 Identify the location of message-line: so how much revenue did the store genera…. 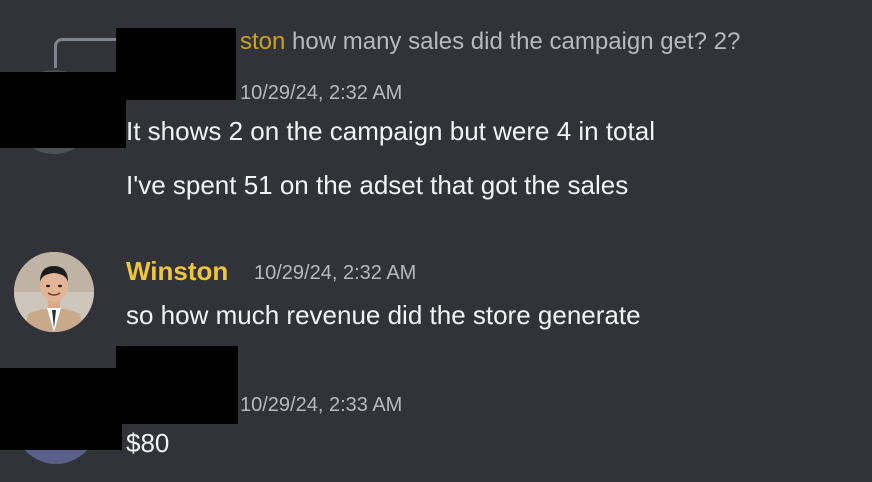
(383, 315).